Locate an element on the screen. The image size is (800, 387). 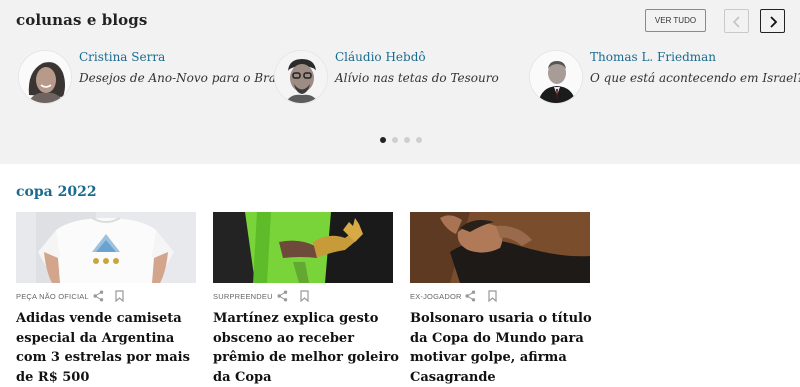
columnist-name: Cristina Serra is located at coordinates (122, 57).